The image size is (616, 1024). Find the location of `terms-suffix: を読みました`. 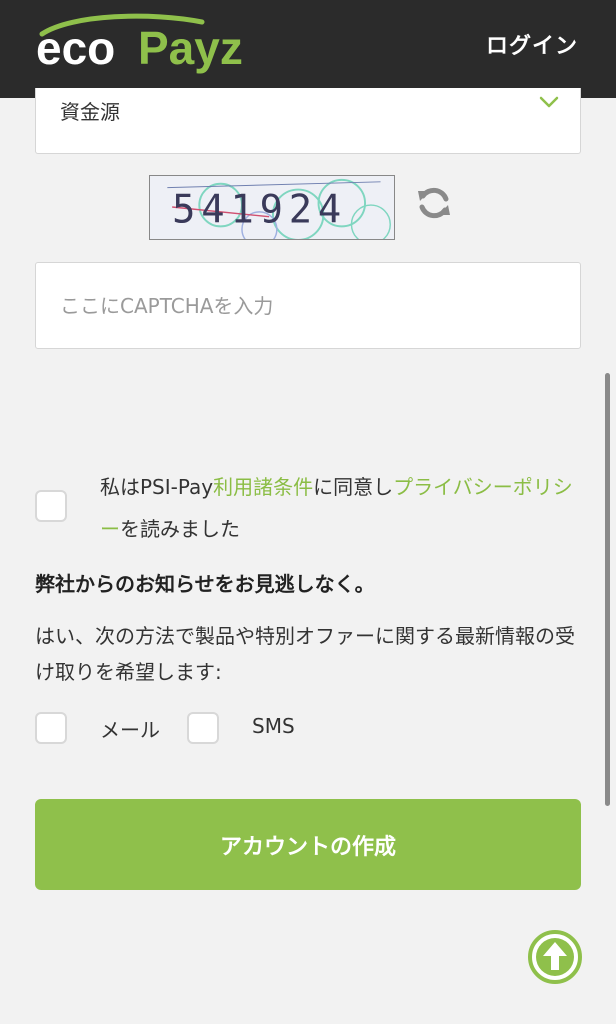

terms-suffix: を読みました is located at coordinates (180, 529).